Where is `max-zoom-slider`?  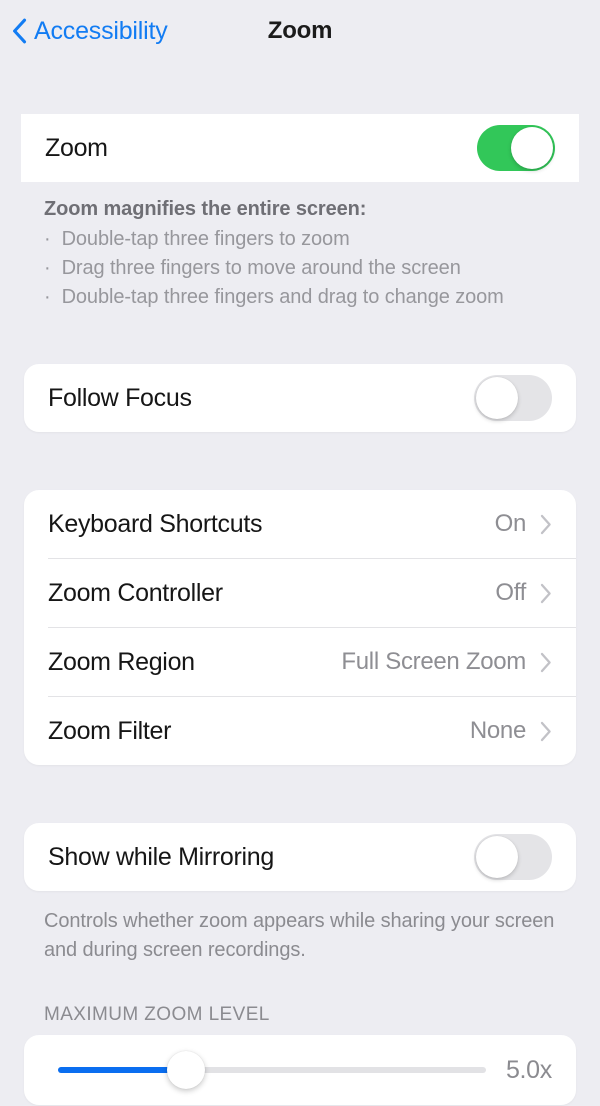
max-zoom-slider is located at coordinates (267, 1070).